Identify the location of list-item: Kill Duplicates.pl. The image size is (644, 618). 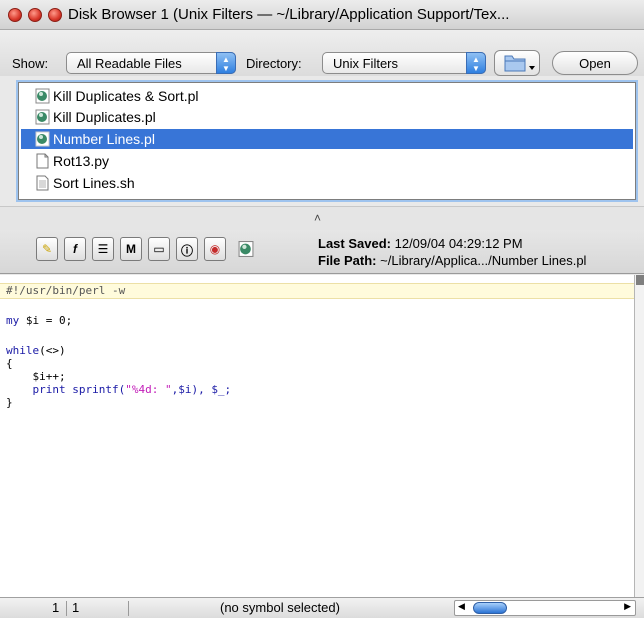
(327, 117).